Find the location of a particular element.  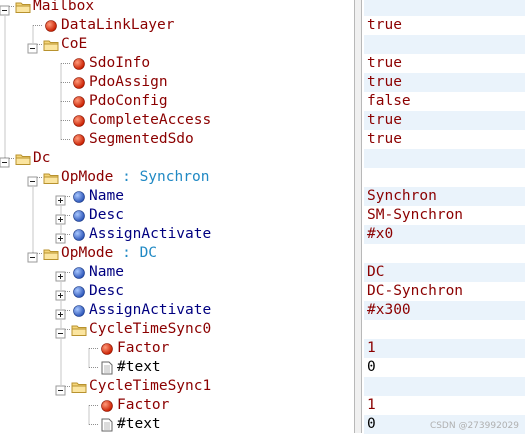

tree-row: CoE is located at coordinates (262, 44).